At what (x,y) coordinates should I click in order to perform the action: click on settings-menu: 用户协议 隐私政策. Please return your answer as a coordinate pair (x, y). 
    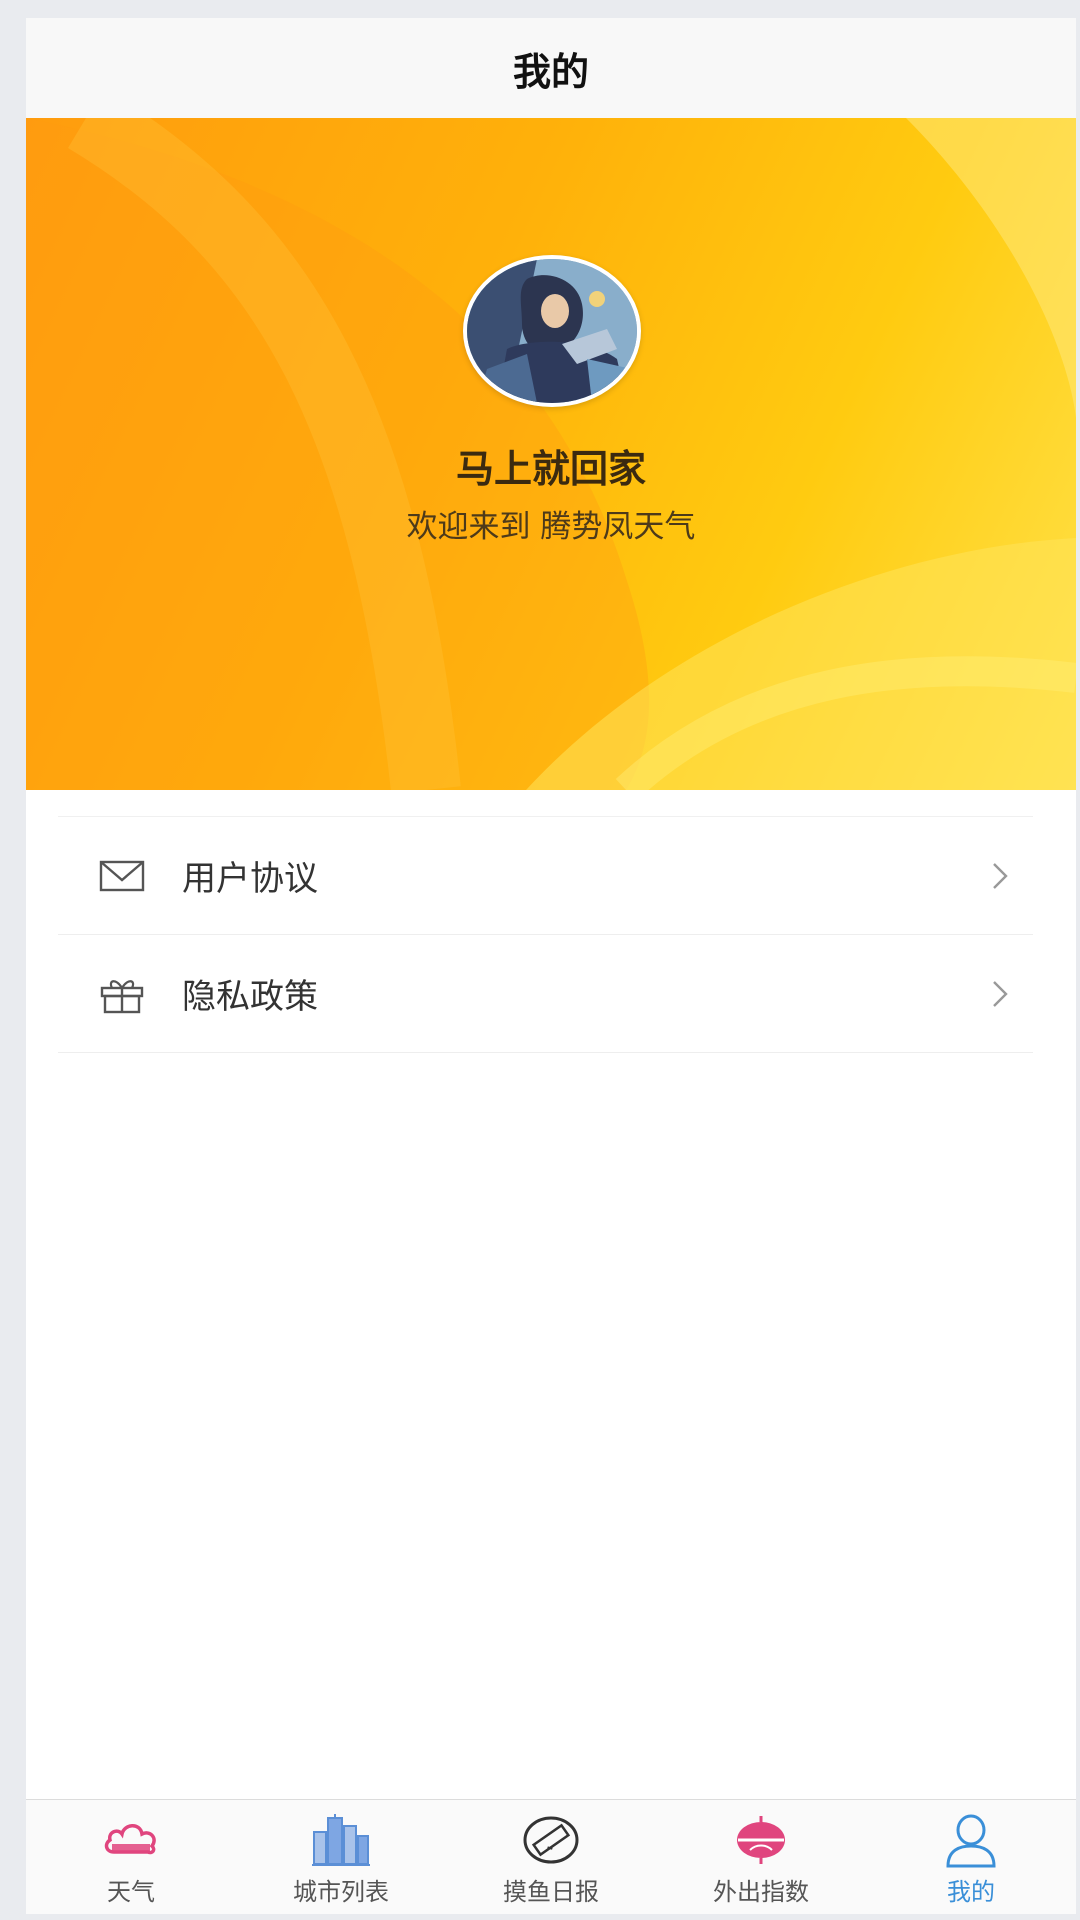
    Looking at the image, I should click on (545, 934).